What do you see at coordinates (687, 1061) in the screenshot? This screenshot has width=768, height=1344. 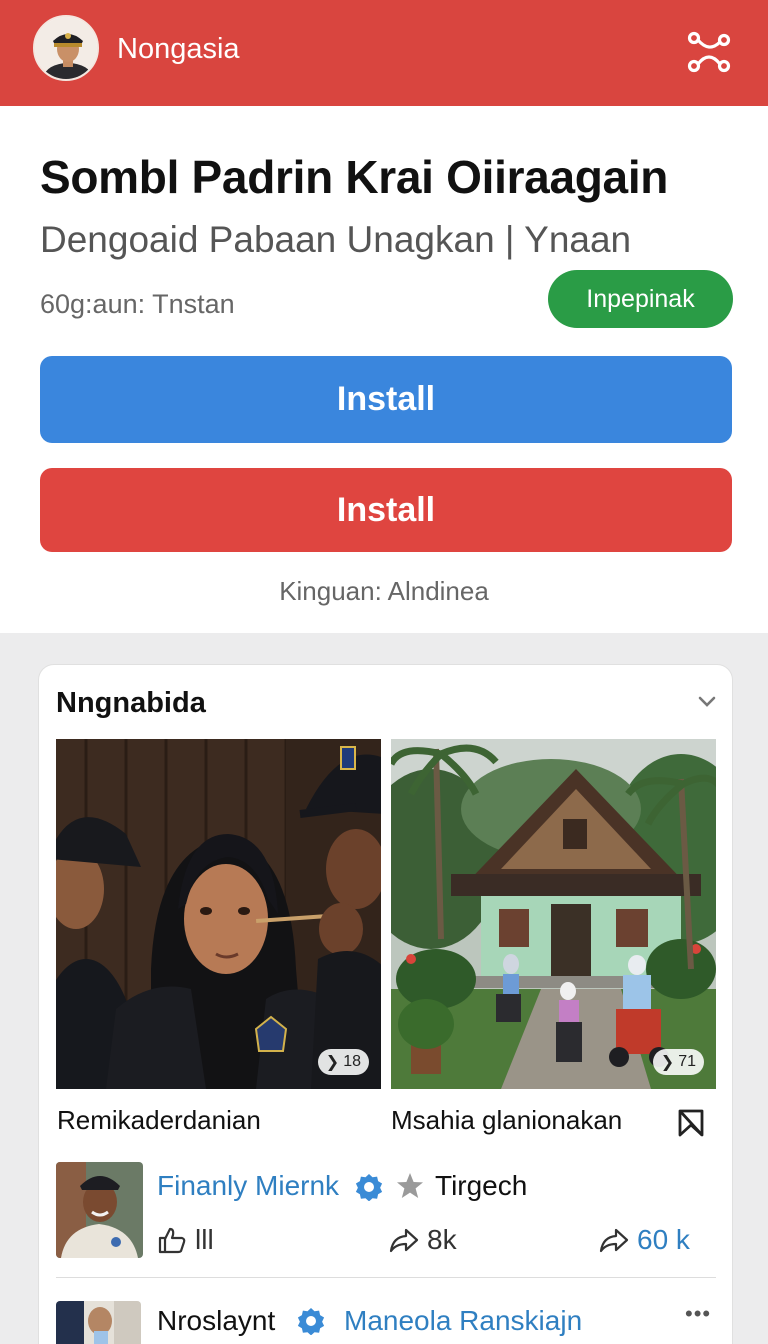 I see `view-count: 71` at bounding box center [687, 1061].